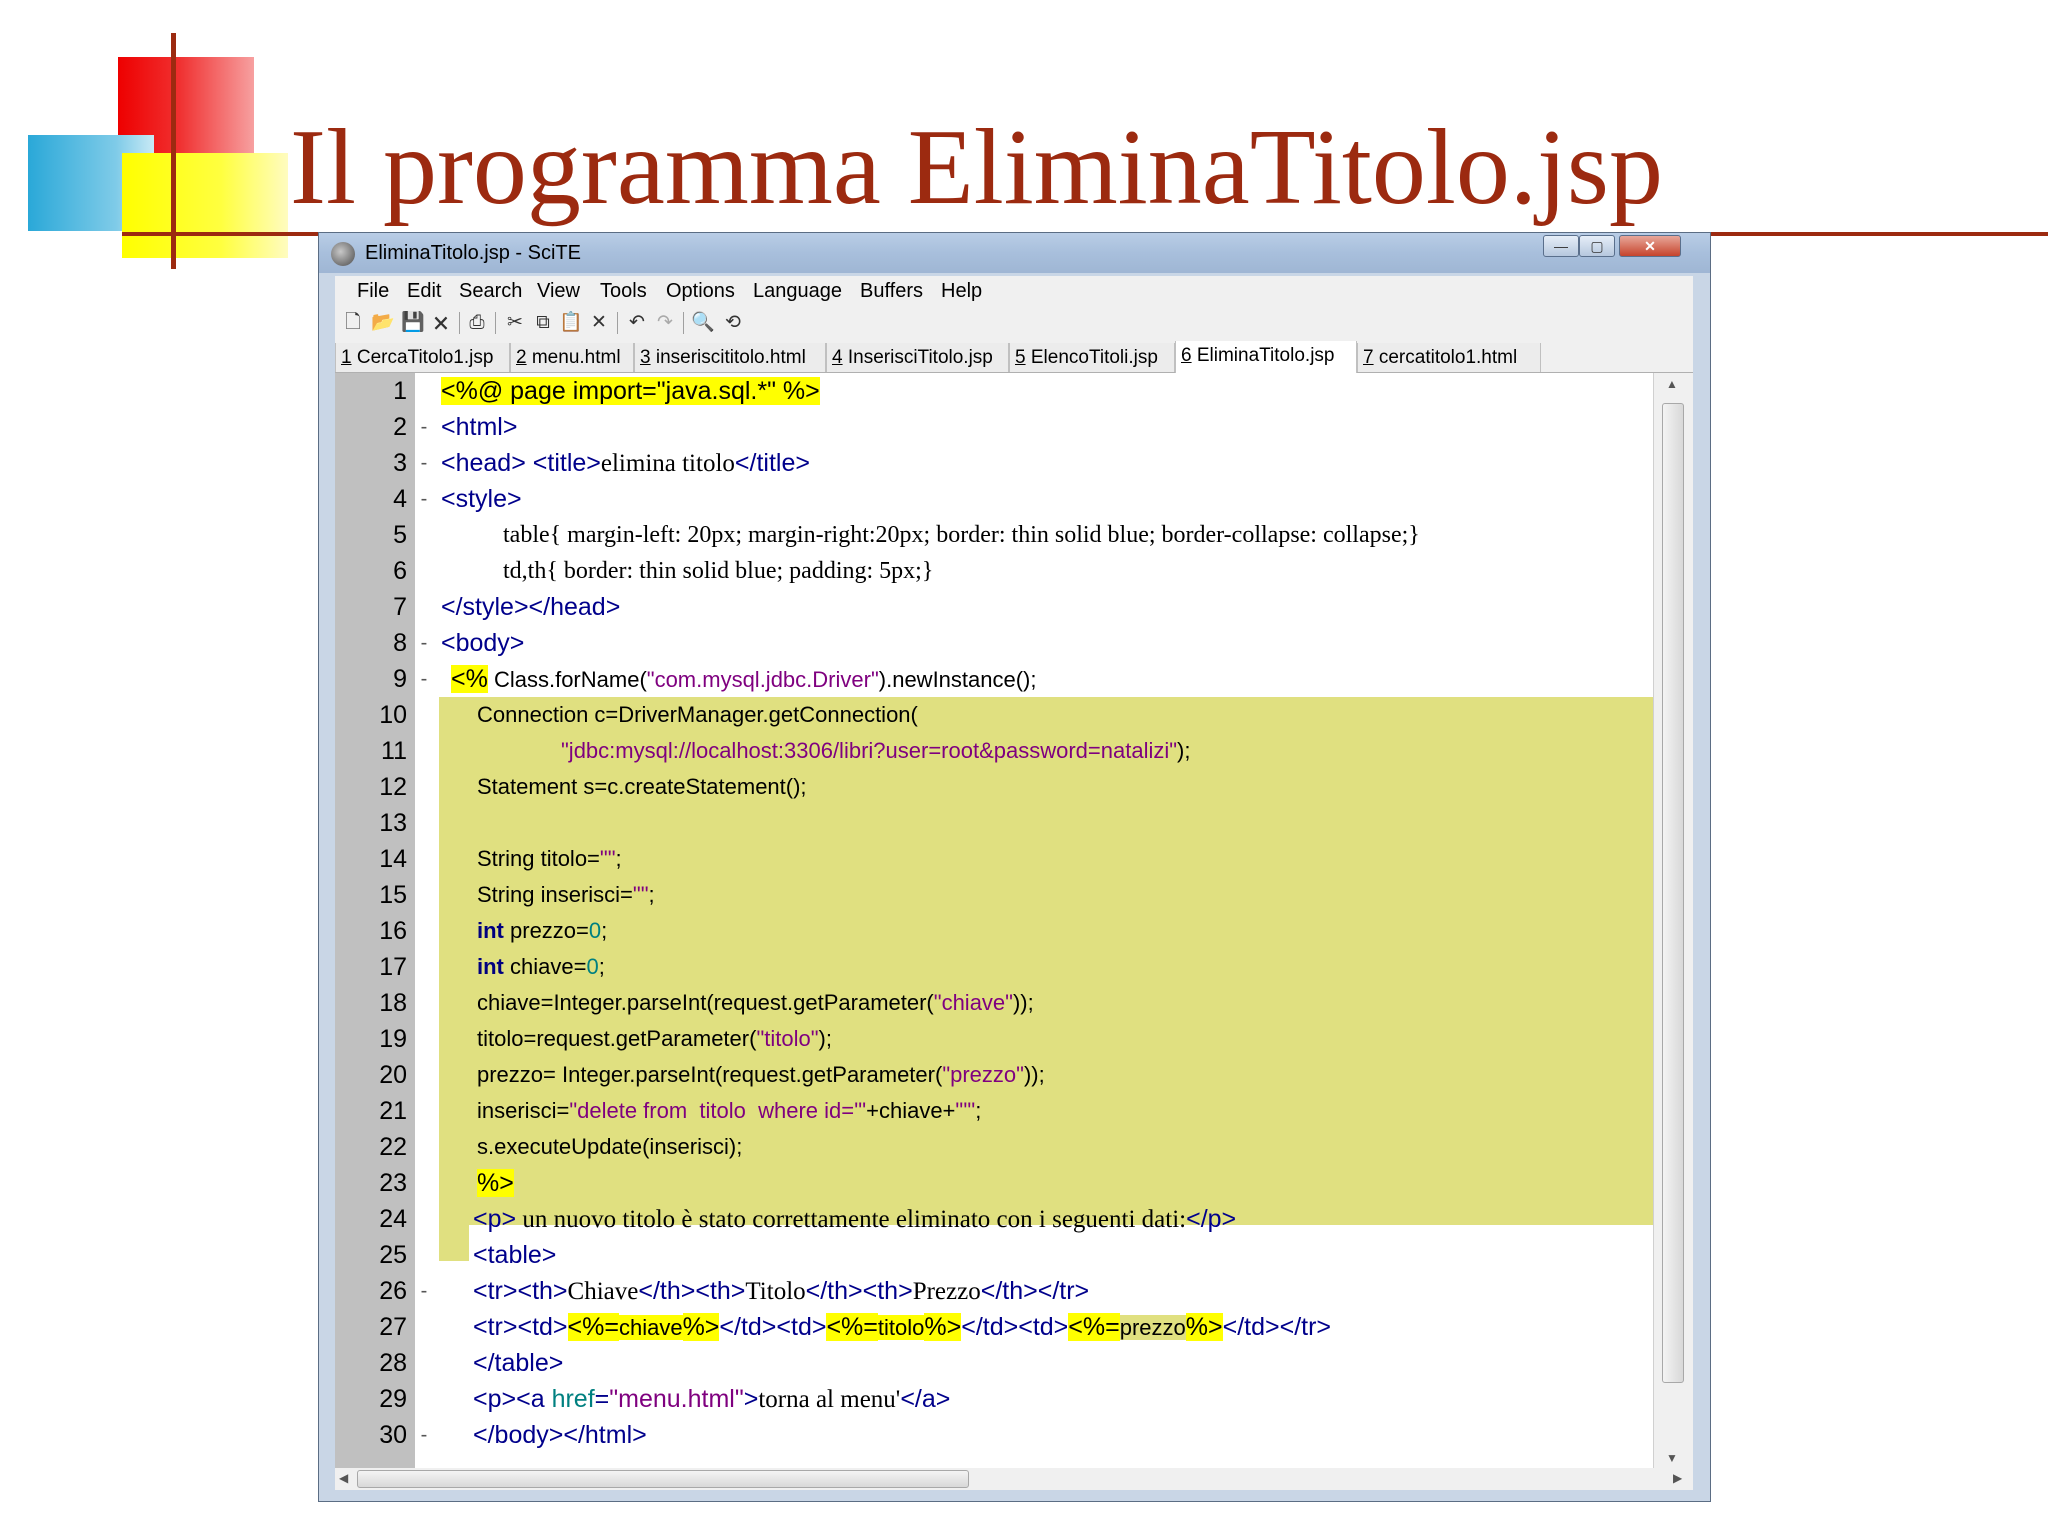  What do you see at coordinates (383, 323) in the screenshot?
I see `open-icon: 📂` at bounding box center [383, 323].